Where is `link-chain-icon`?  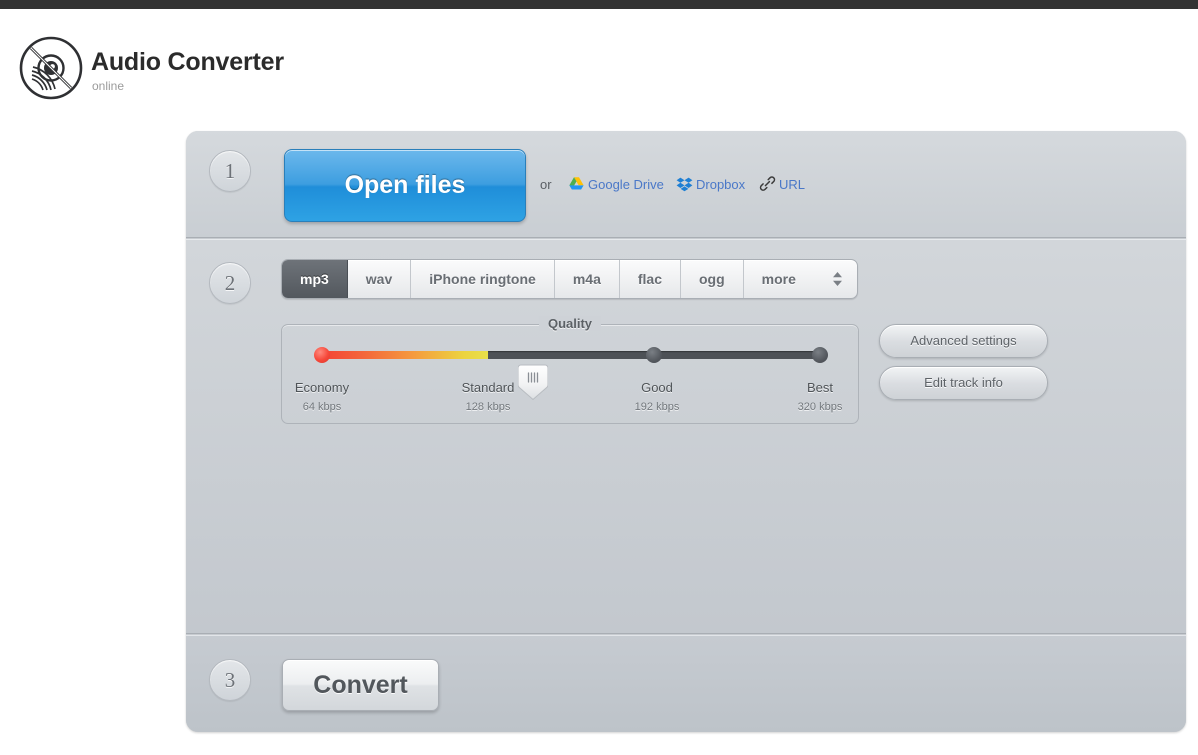 link-chain-icon is located at coordinates (767, 183).